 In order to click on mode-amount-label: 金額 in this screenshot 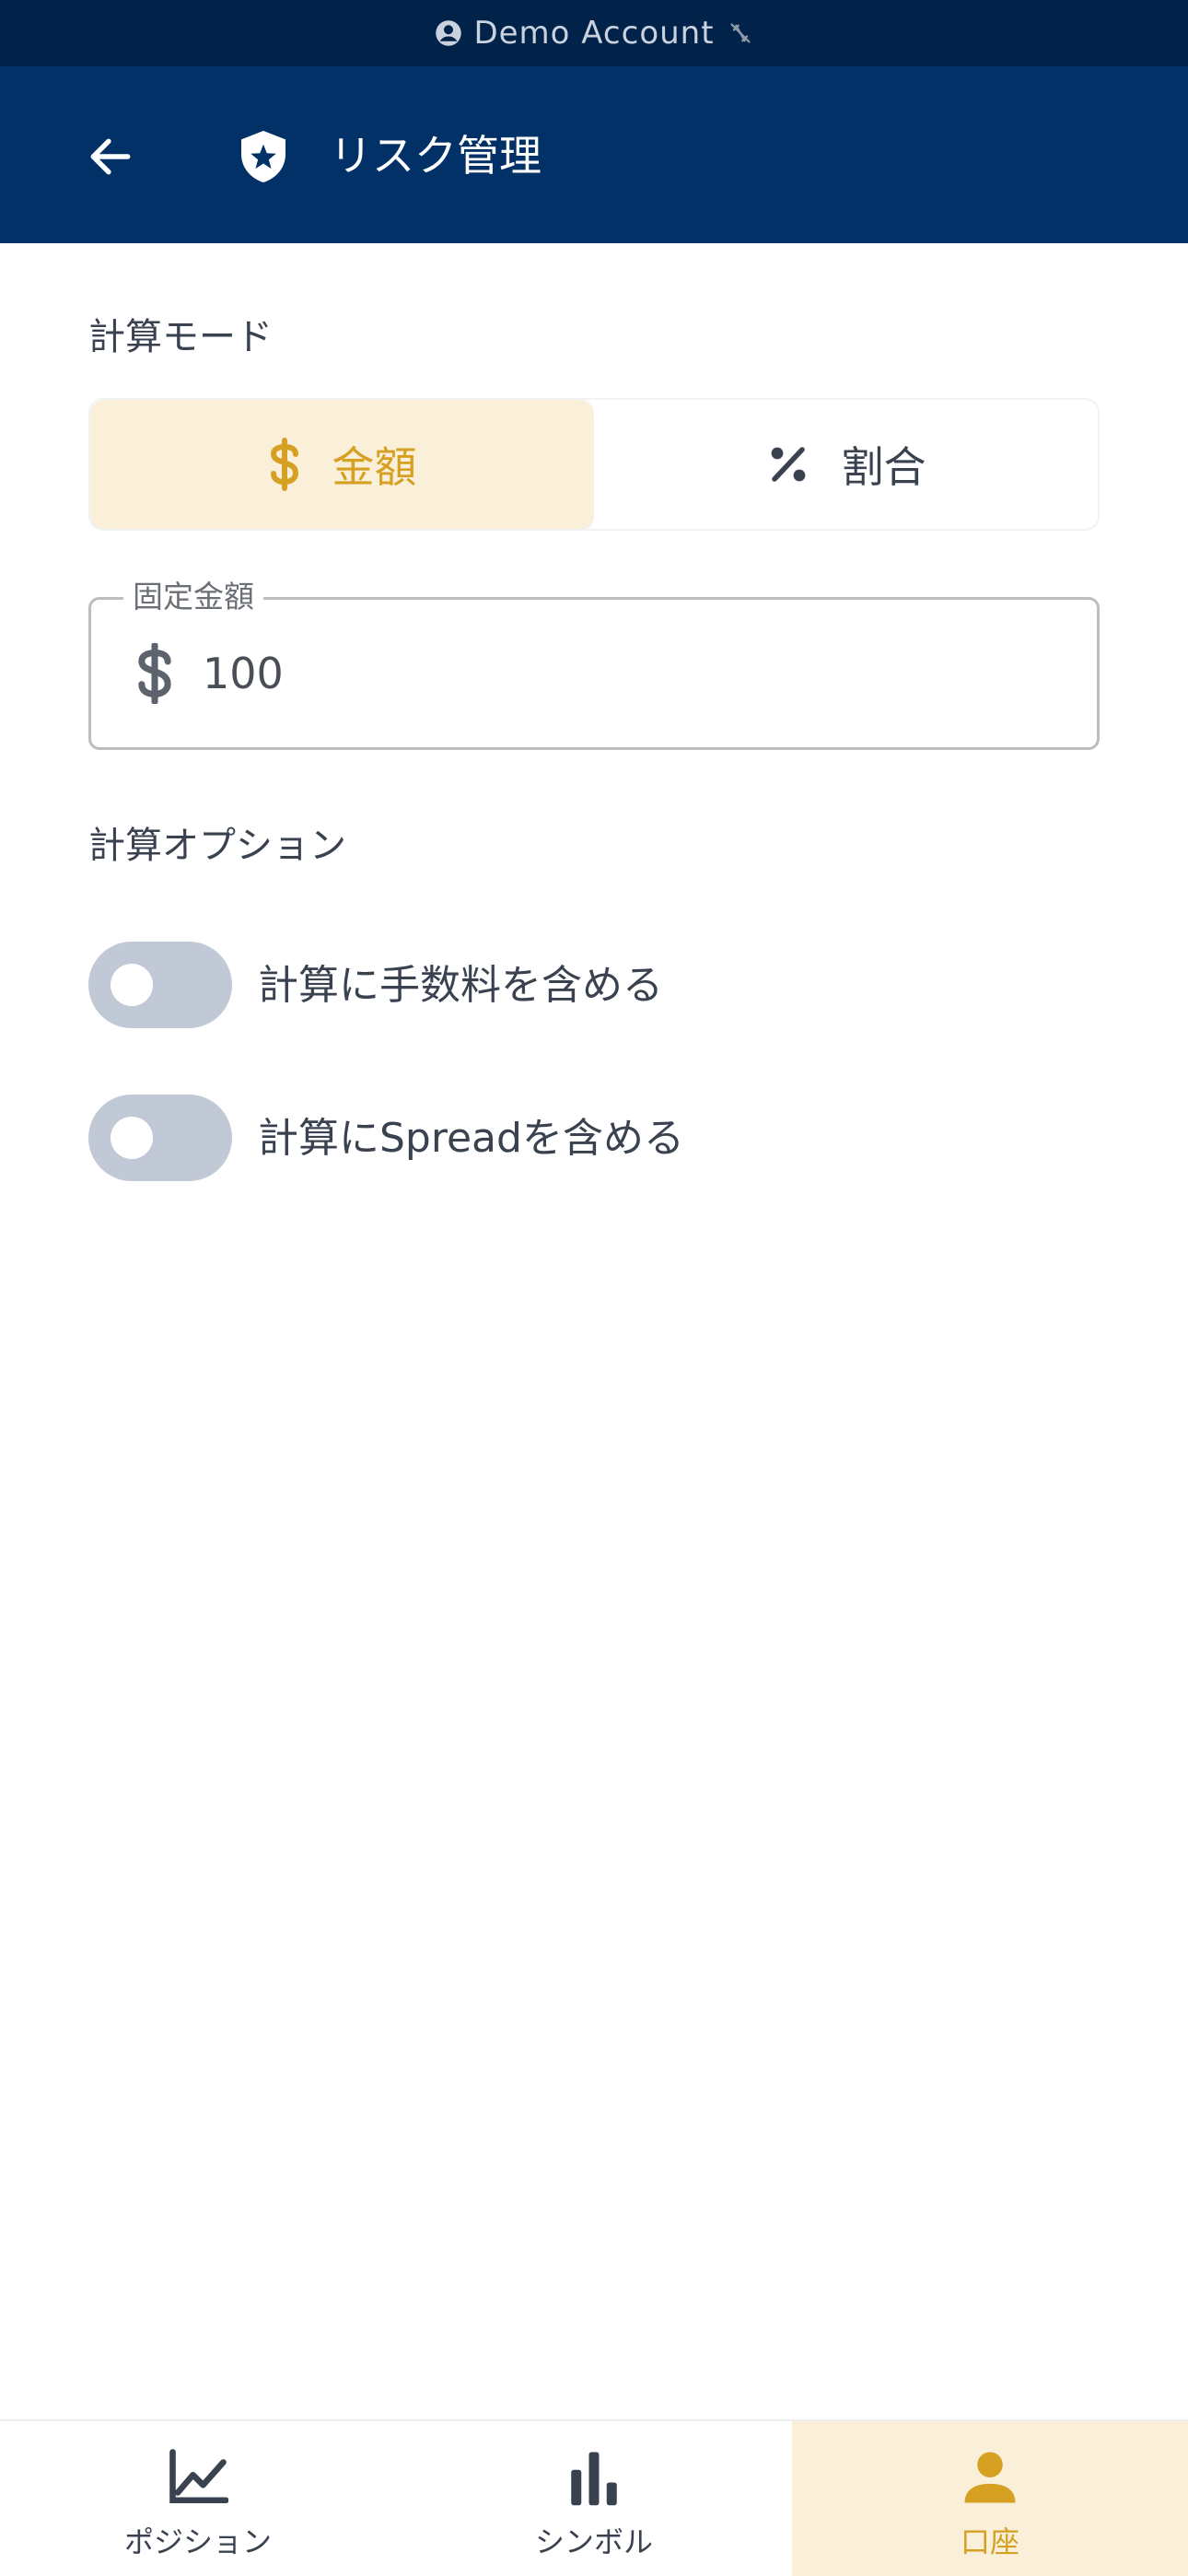, I will do `click(374, 467)`.